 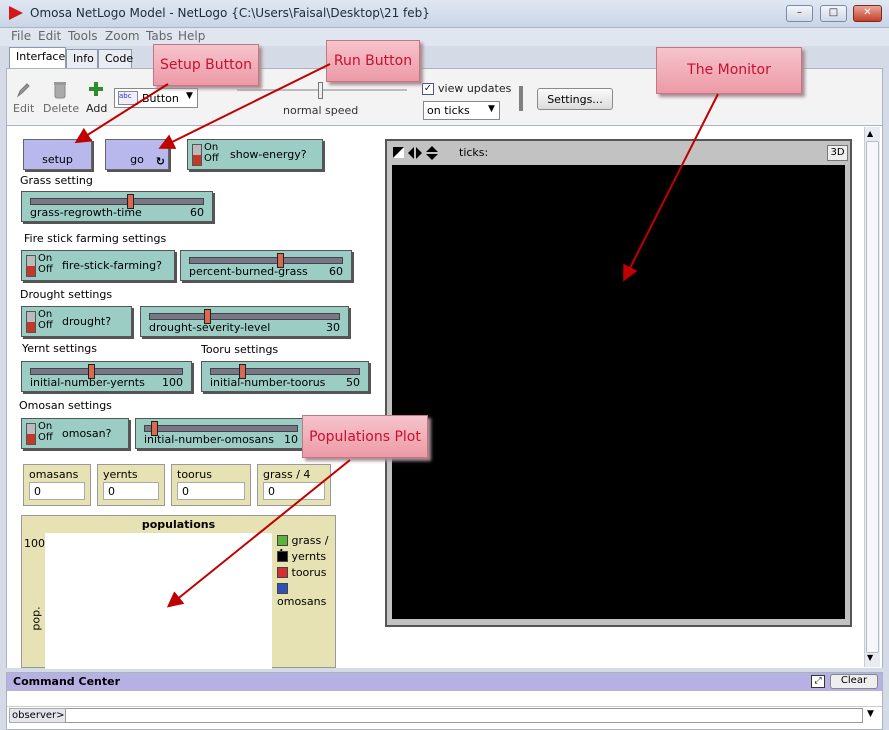 What do you see at coordinates (291, 439) in the screenshot?
I see `slider-value: 10` at bounding box center [291, 439].